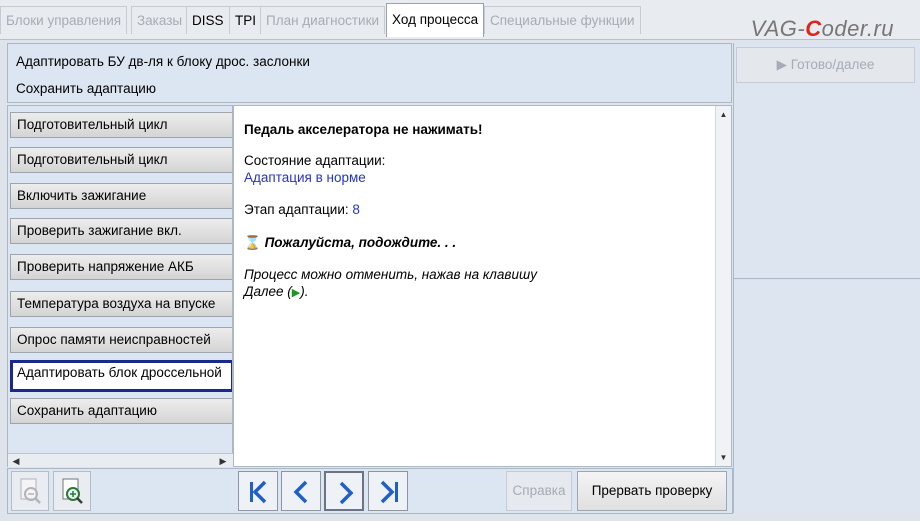 This screenshot has height=521, width=920. What do you see at coordinates (825, 65) in the screenshot?
I see `done-next-button: ▶ Готово/далее` at bounding box center [825, 65].